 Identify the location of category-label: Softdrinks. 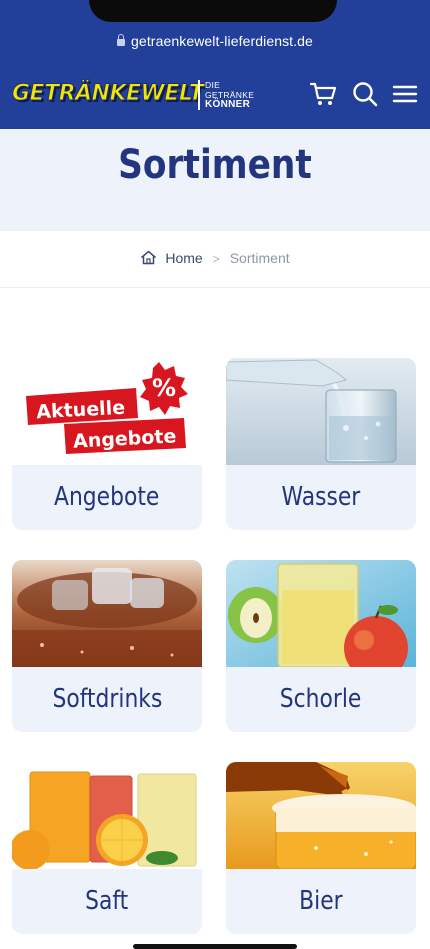
(107, 699).